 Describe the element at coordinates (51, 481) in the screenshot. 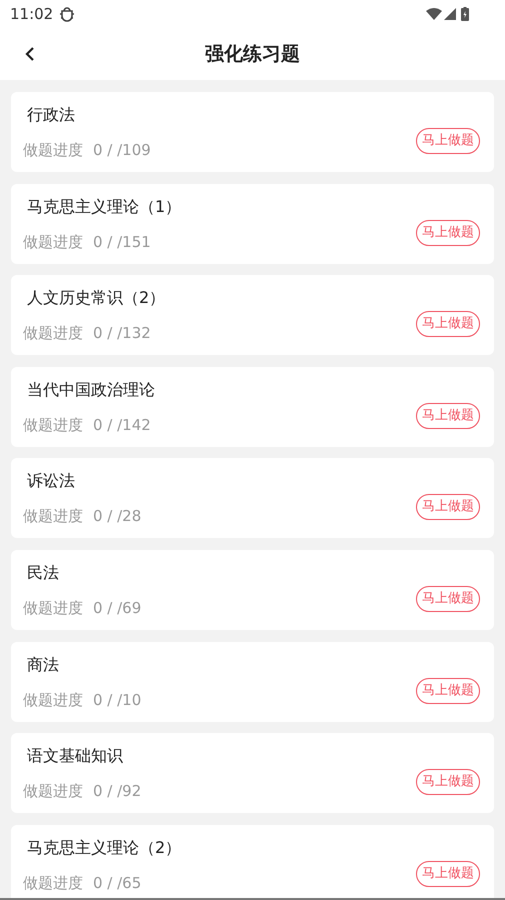

I see `course-title: 诉讼法` at that location.